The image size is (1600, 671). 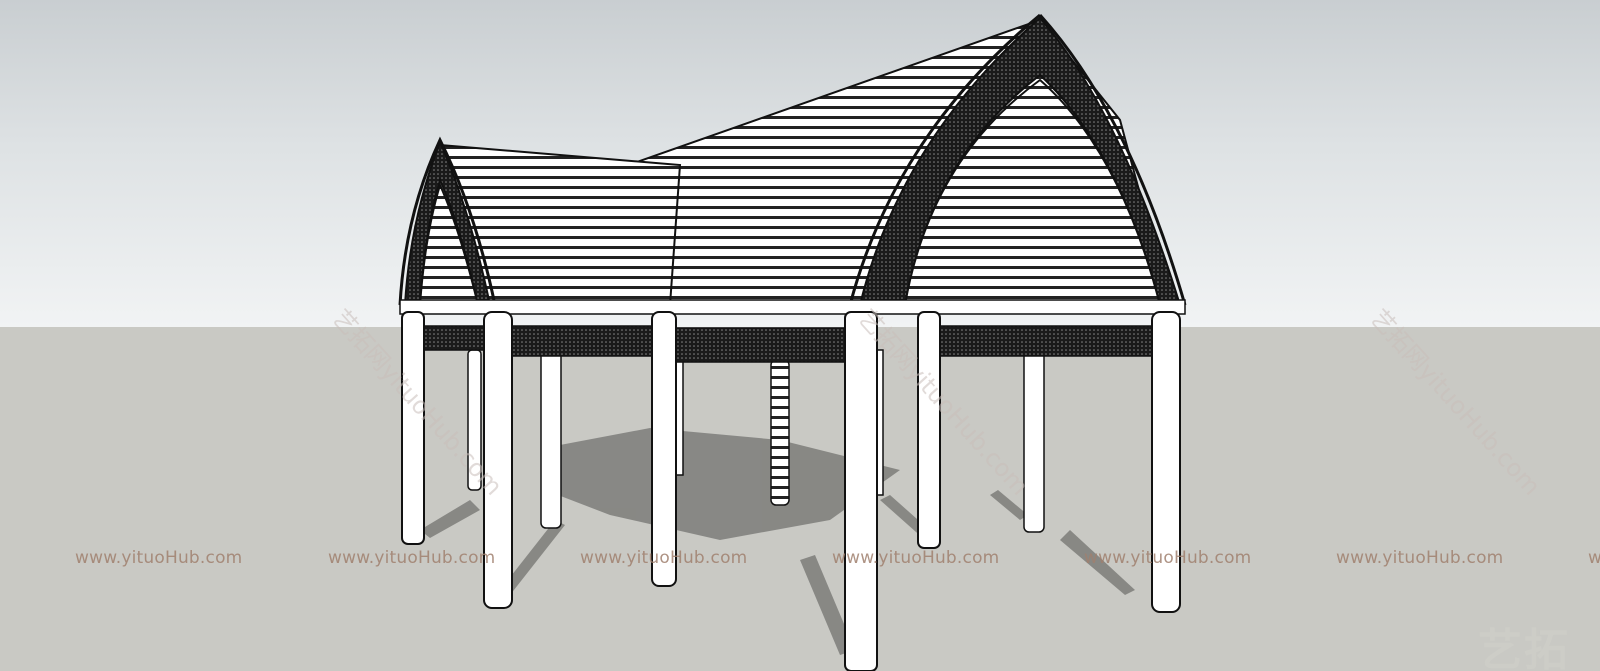 What do you see at coordinates (792, 331) in the screenshot?
I see `beams` at bounding box center [792, 331].